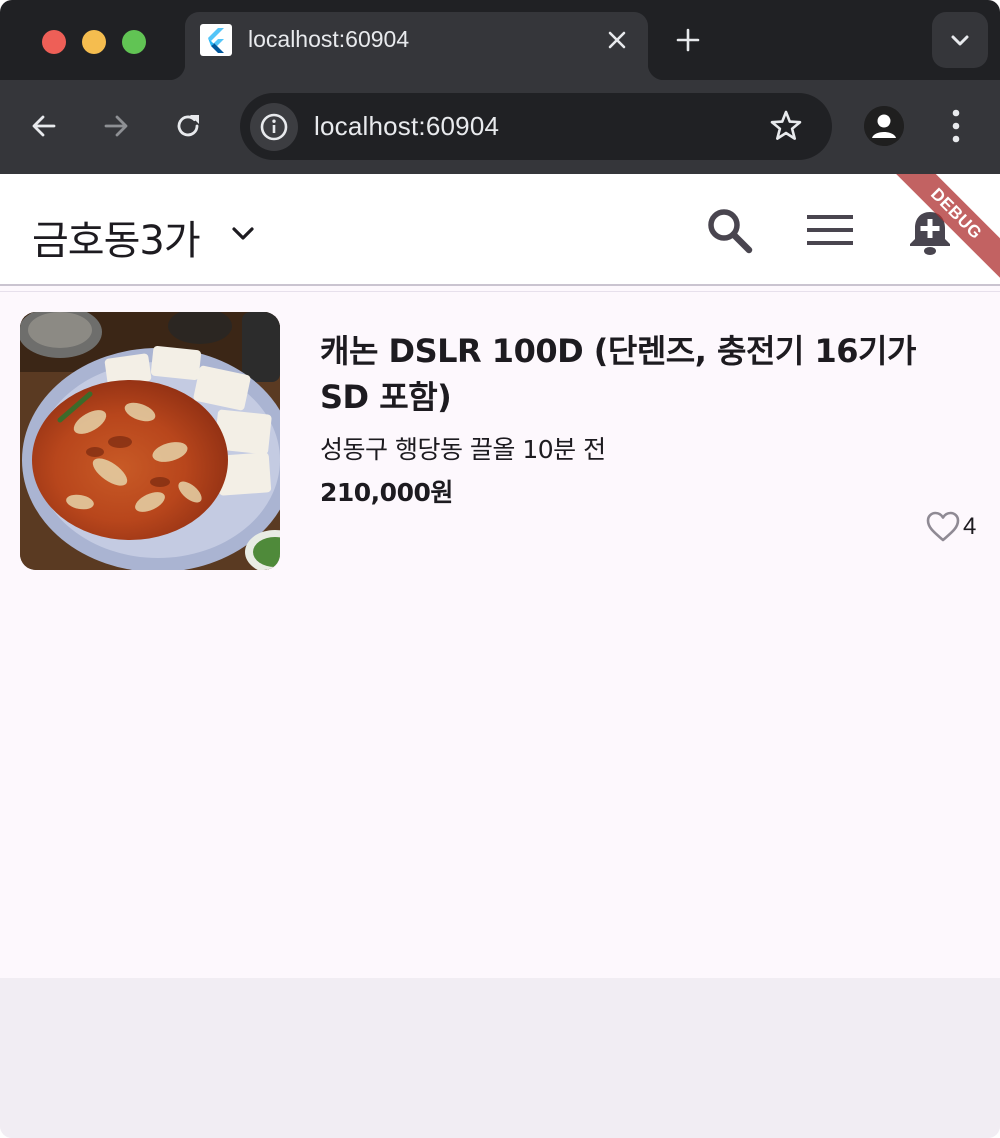 Image resolution: width=1000 pixels, height=1138 pixels. Describe the element at coordinates (688, 40) in the screenshot. I see `plus-icon` at that location.